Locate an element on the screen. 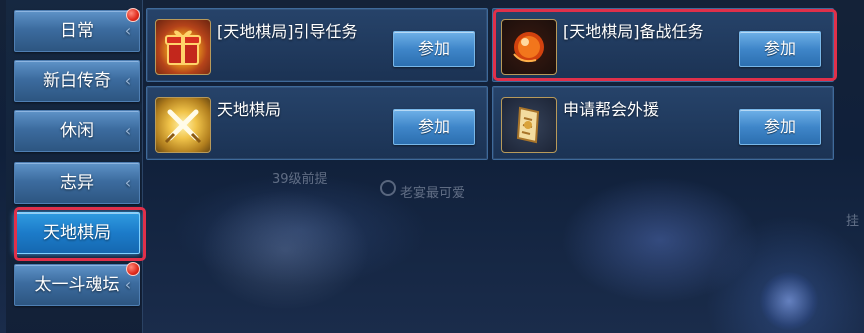 Image resolution: width=864 pixels, height=333 pixels. tab-daily: 日常 ‹ is located at coordinates (77, 31).